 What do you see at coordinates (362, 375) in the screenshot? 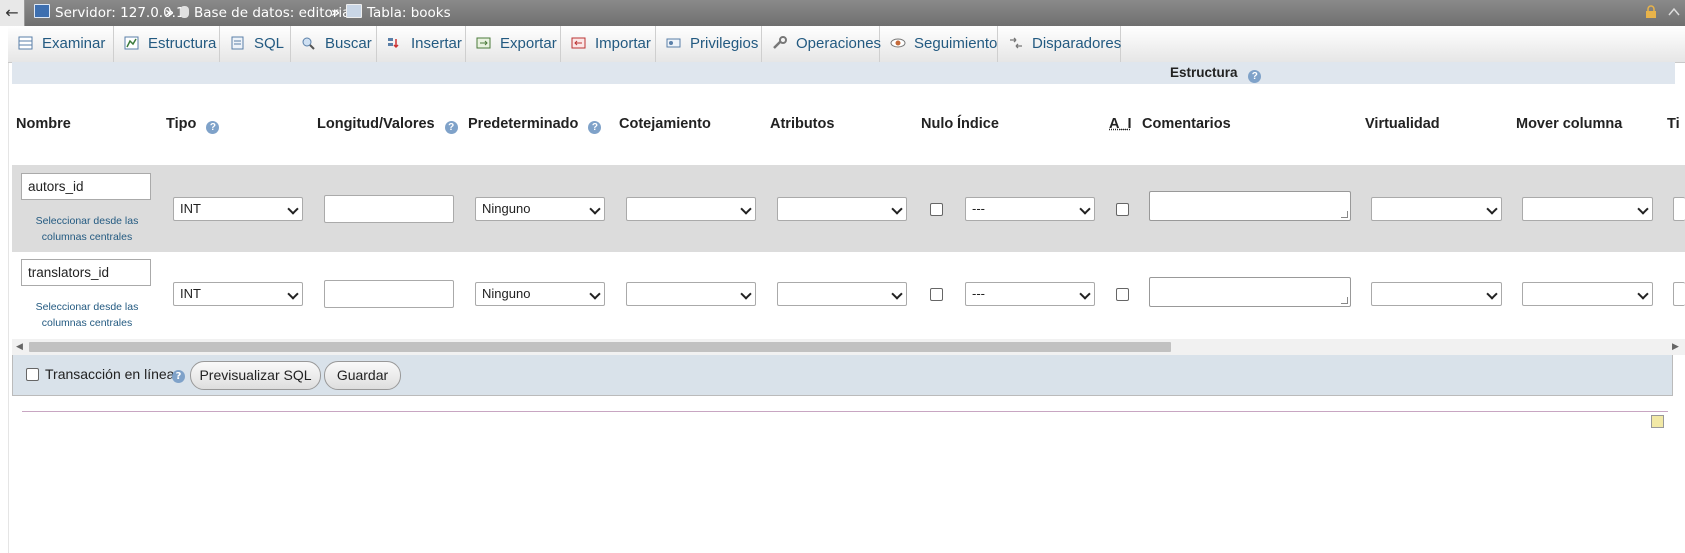
I see `save-button: Guardar` at bounding box center [362, 375].